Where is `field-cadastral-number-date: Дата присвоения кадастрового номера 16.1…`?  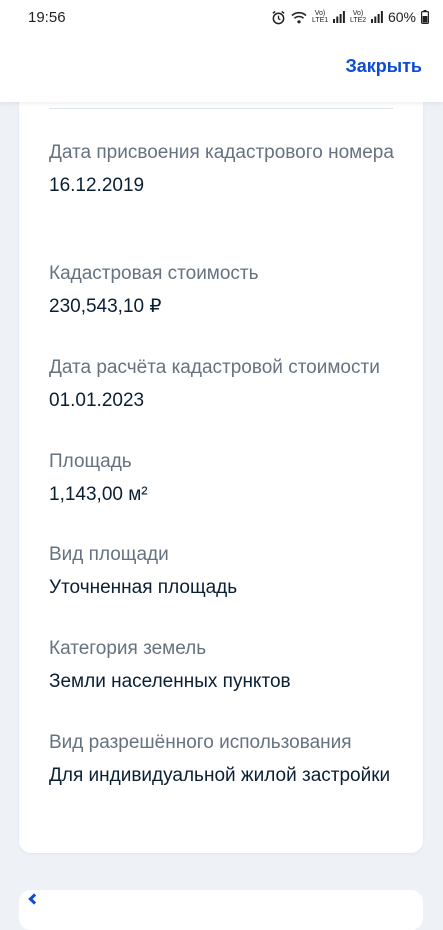 field-cadastral-number-date: Дата присвоения кадастрового номера 16.1… is located at coordinates (224, 169).